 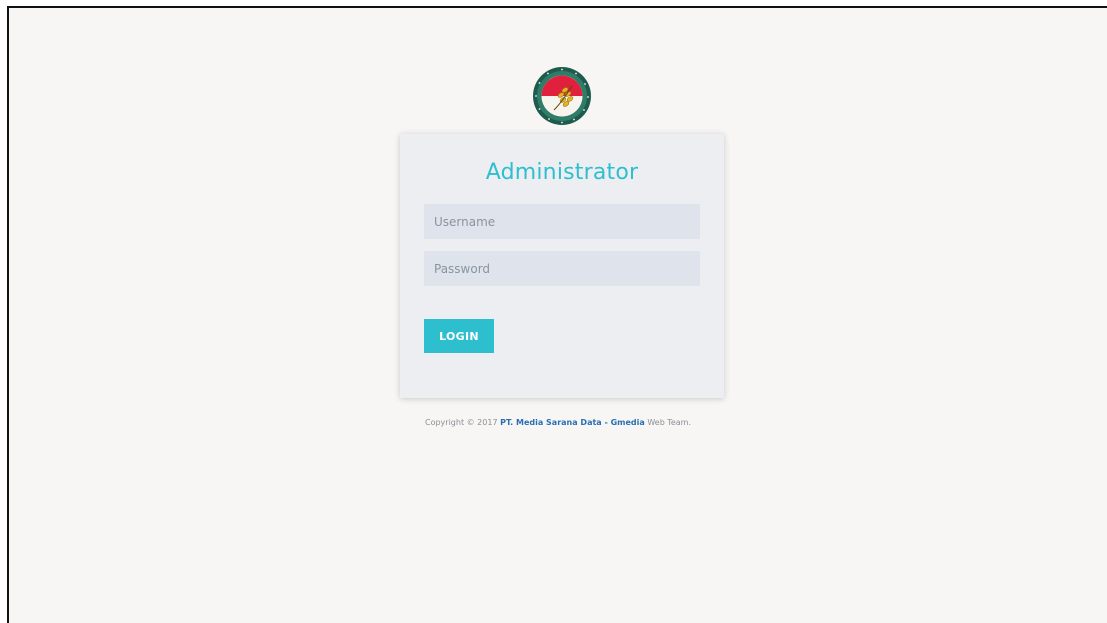 What do you see at coordinates (459, 336) in the screenshot?
I see `login-button: LOGIN` at bounding box center [459, 336].